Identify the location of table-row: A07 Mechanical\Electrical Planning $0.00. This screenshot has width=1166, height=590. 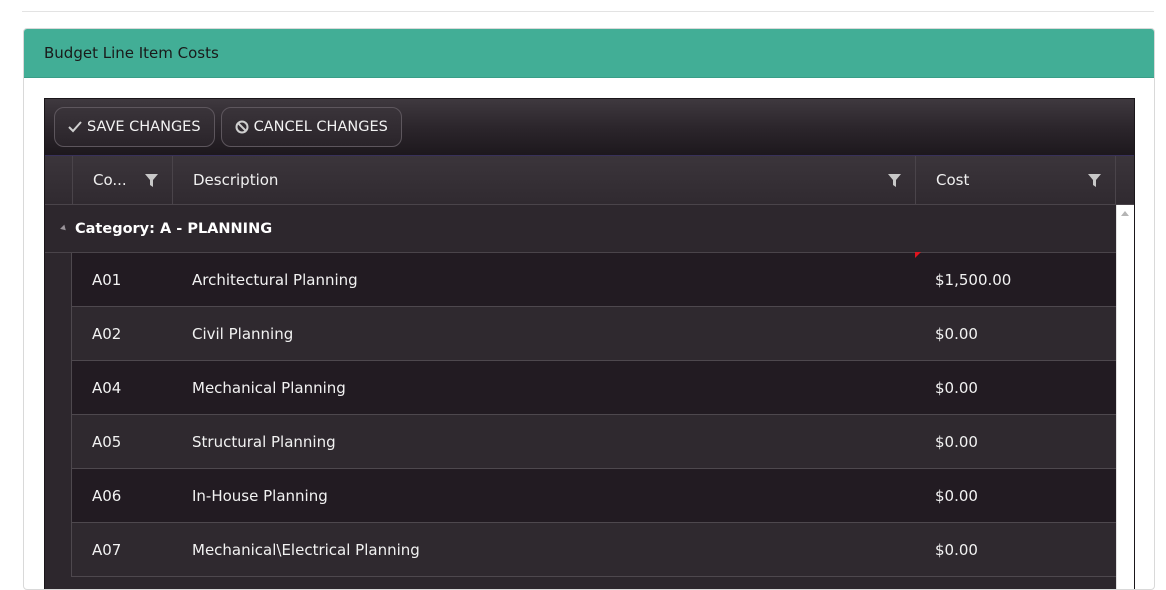
(594, 550).